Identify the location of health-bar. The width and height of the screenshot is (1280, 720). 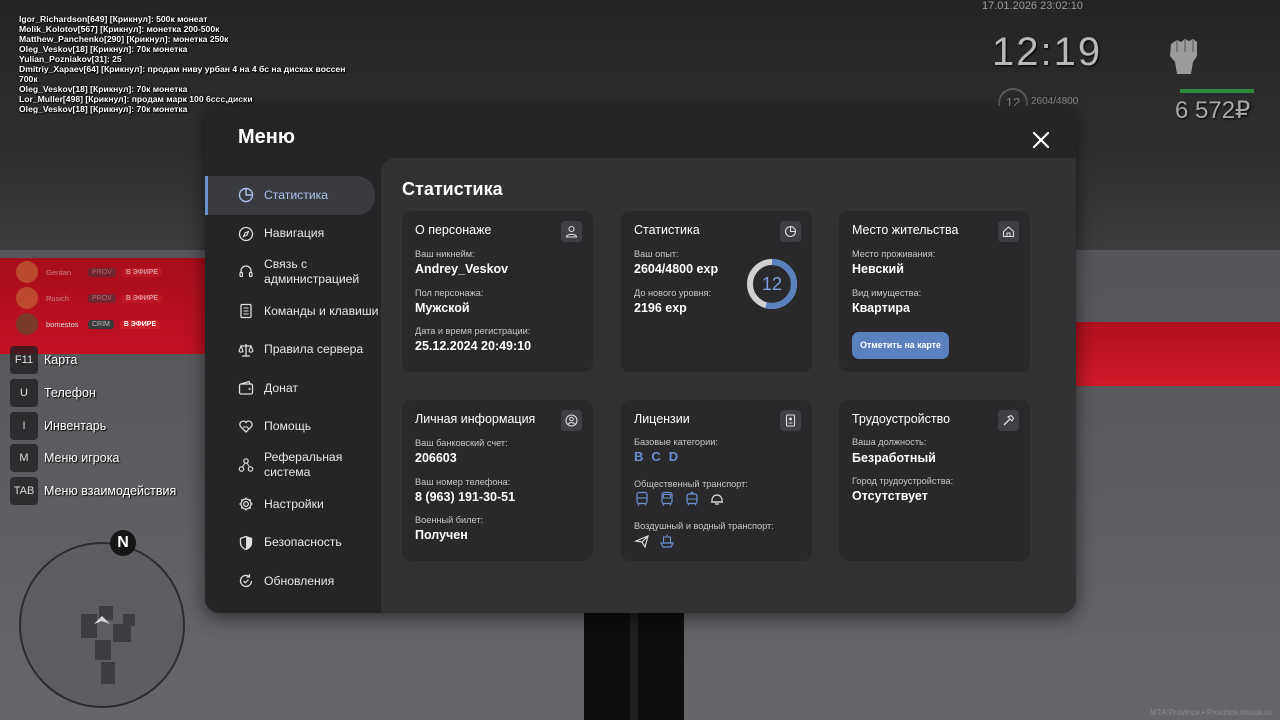
(1217, 91).